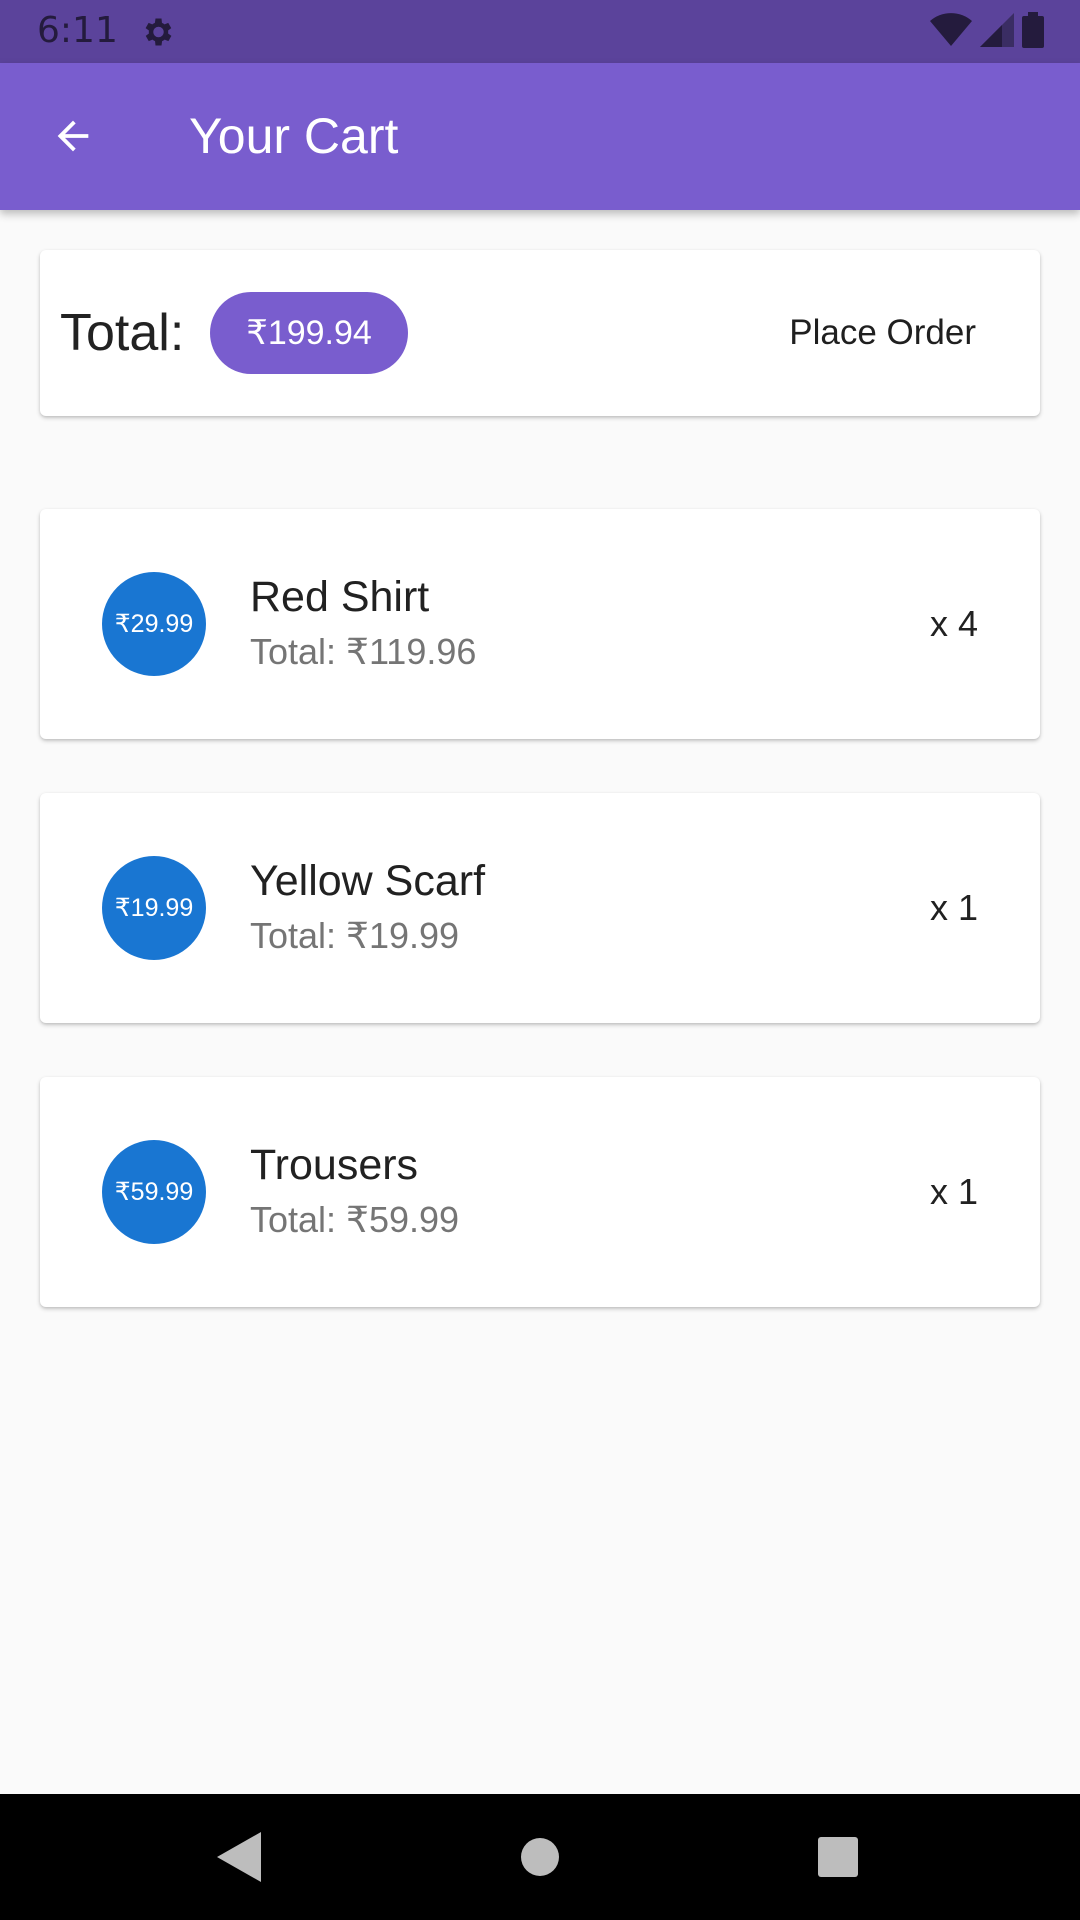 Image resolution: width=1080 pixels, height=1920 pixels. What do you see at coordinates (540, 908) in the screenshot?
I see `cart-item: ₹19.99 Yellow Scarf Total: ₹19.99 x 1` at bounding box center [540, 908].